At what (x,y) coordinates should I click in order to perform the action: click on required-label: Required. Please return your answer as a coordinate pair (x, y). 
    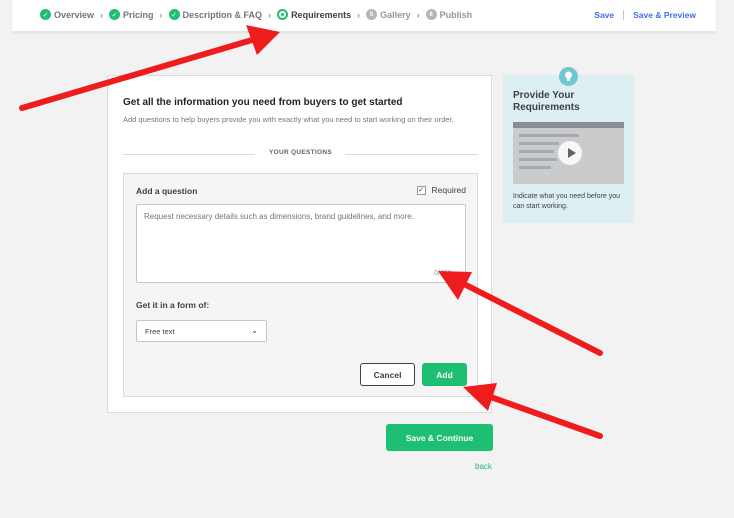
    Looking at the image, I should click on (449, 190).